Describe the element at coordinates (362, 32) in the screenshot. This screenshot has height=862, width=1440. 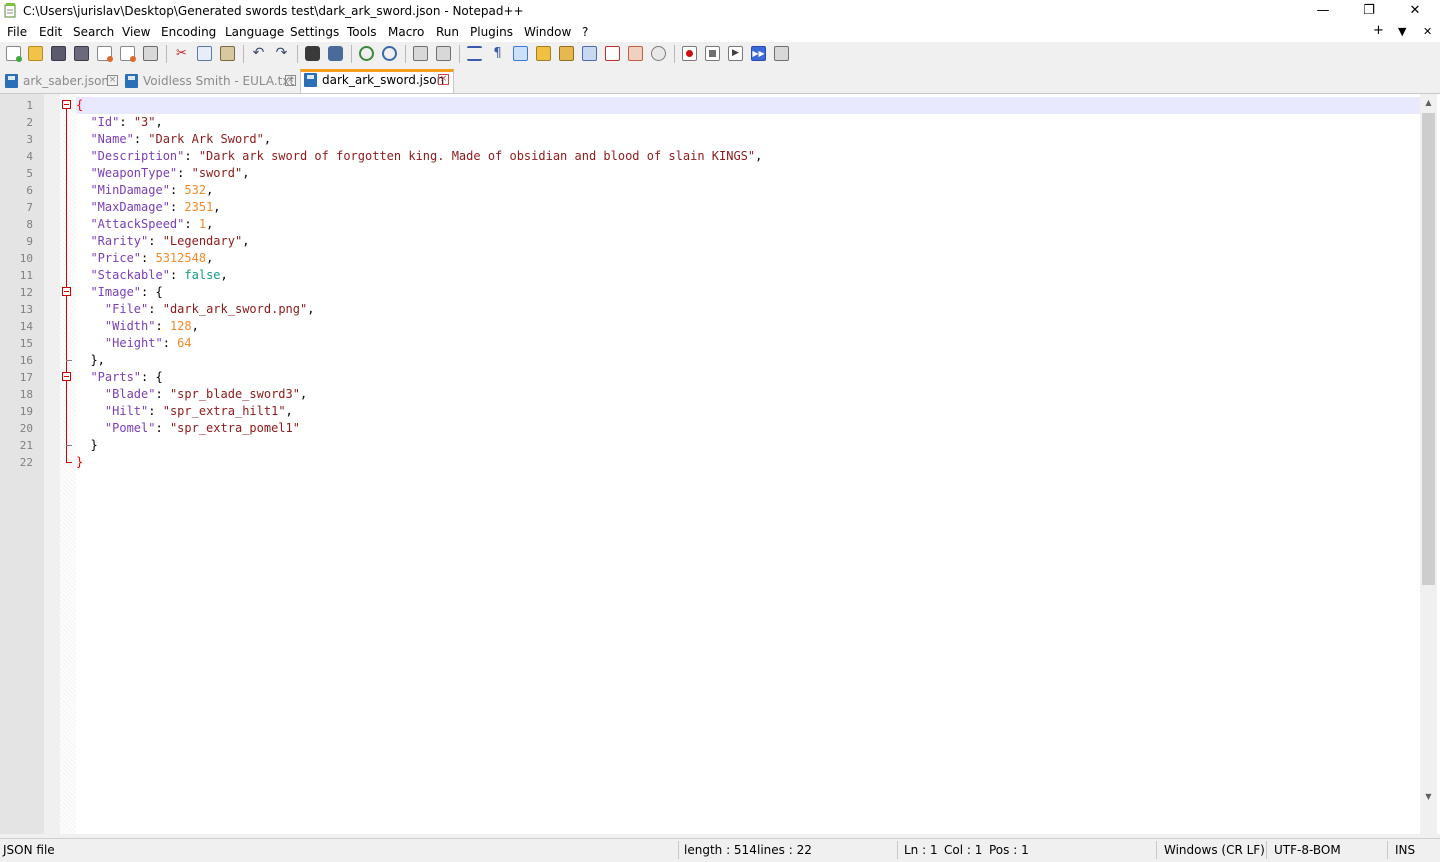
I see `menu-tools: Tools` at that location.